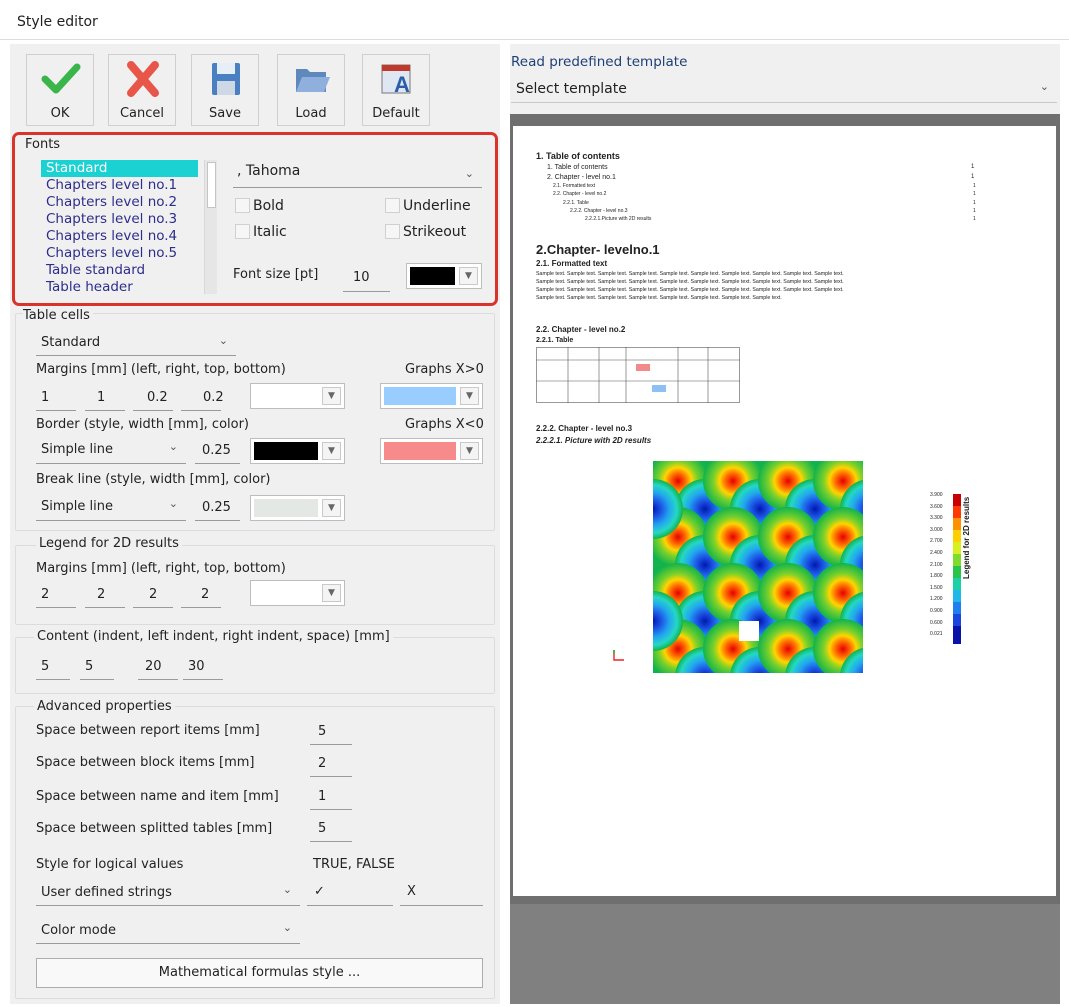  I want to click on break-width-input: 0.25, so click(217, 509).